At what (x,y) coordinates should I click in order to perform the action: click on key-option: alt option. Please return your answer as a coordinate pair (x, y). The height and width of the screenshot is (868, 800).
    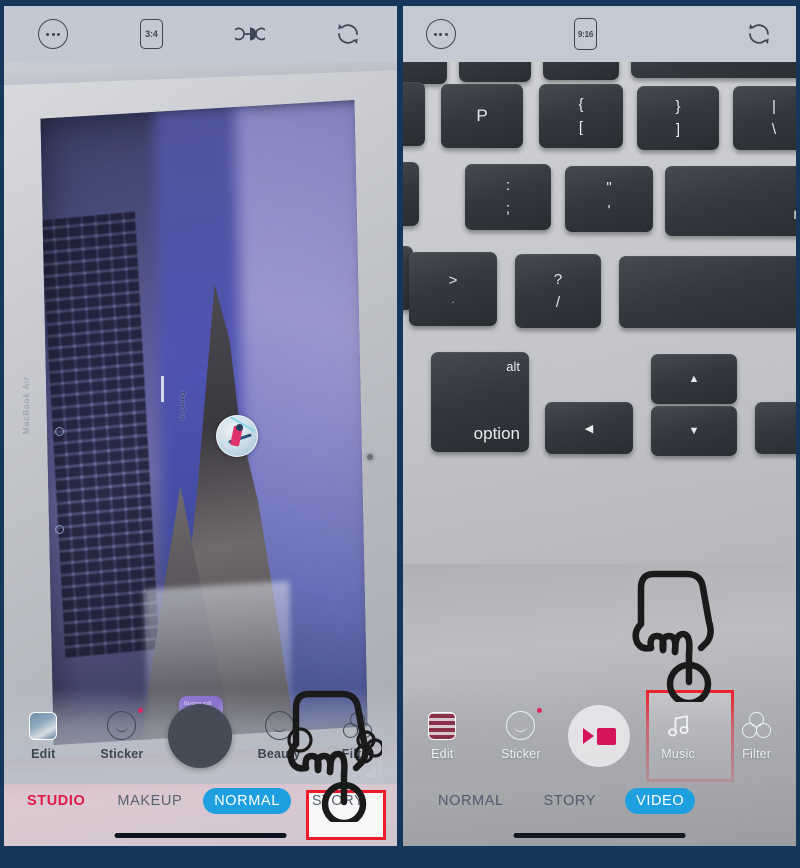
    Looking at the image, I should click on (480, 402).